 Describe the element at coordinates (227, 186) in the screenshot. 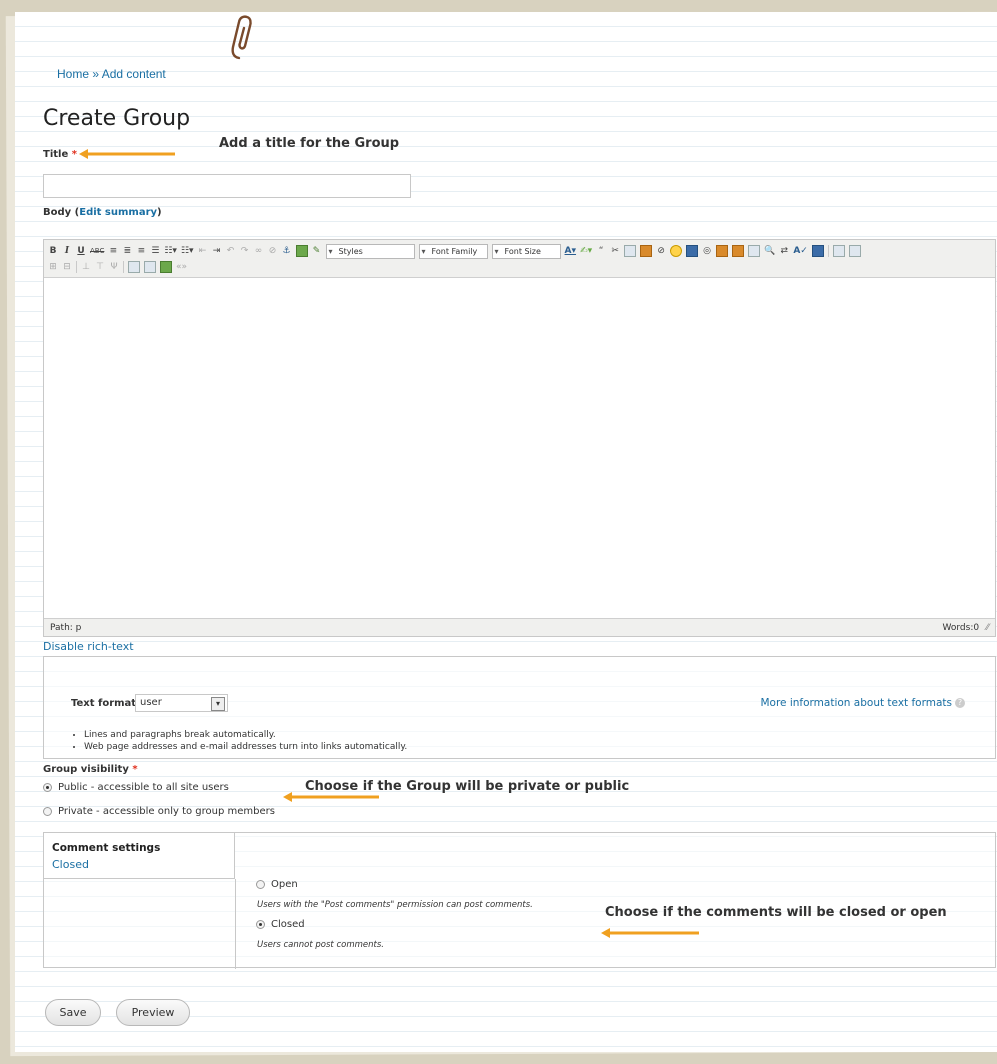

I see `title-input` at that location.